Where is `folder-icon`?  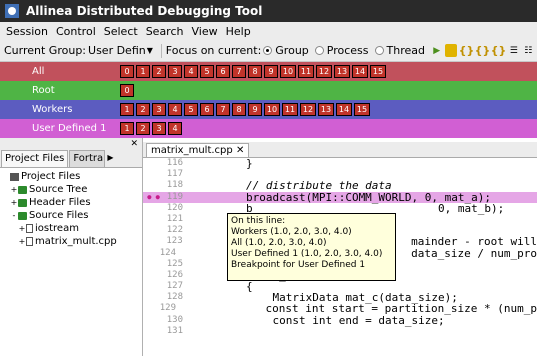 folder-icon is located at coordinates (22, 215).